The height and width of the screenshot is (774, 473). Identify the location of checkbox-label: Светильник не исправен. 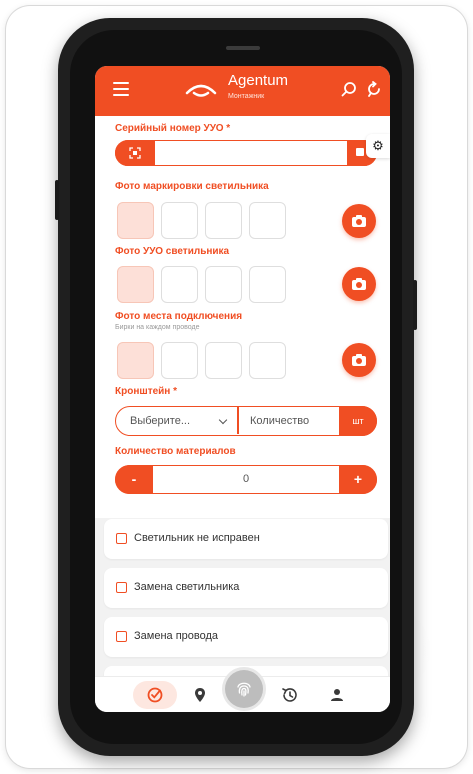
(197, 538).